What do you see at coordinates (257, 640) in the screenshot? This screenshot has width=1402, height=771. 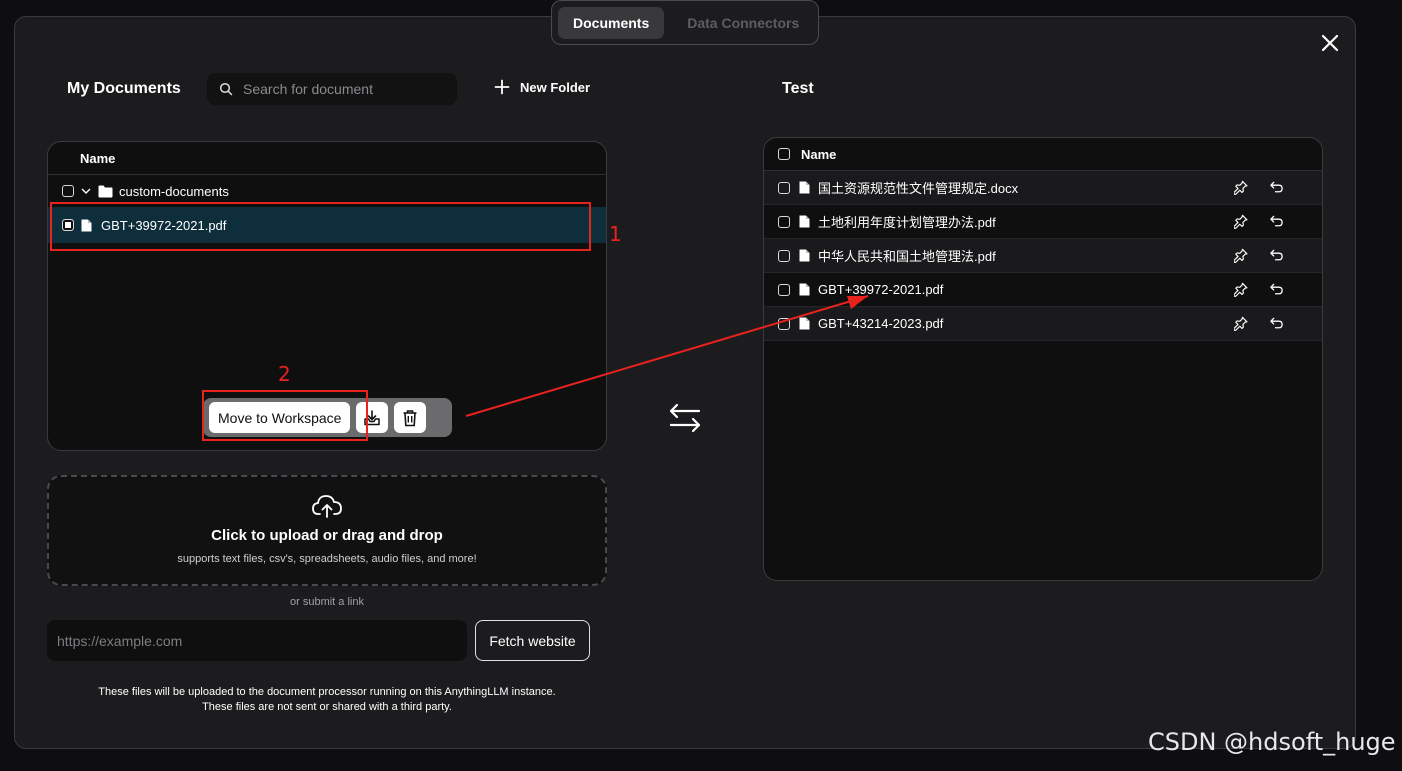 I see `url-input` at bounding box center [257, 640].